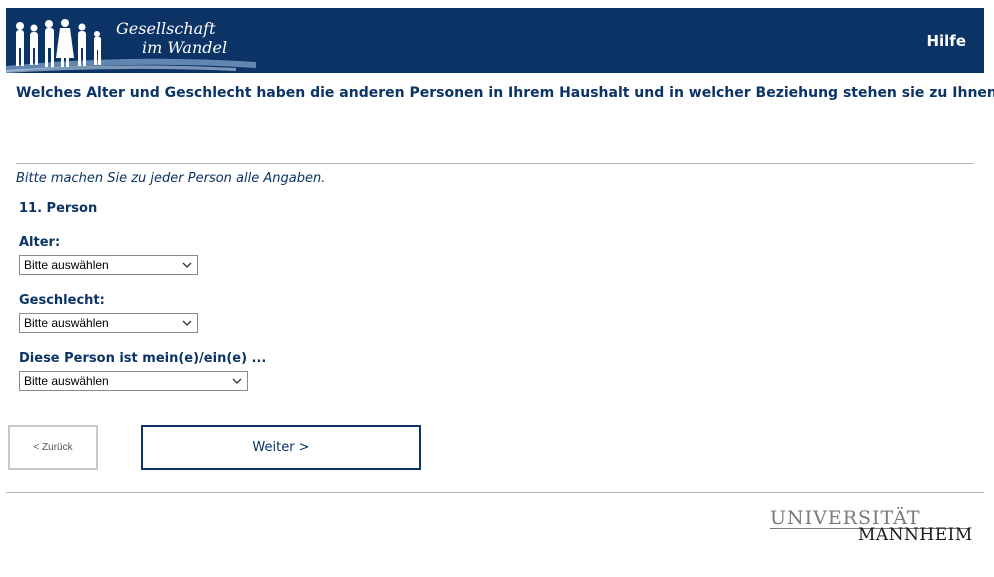 Image resolution: width=994 pixels, height=577 pixels. I want to click on relation-select-value: Bitte auswählen, so click(66, 381).